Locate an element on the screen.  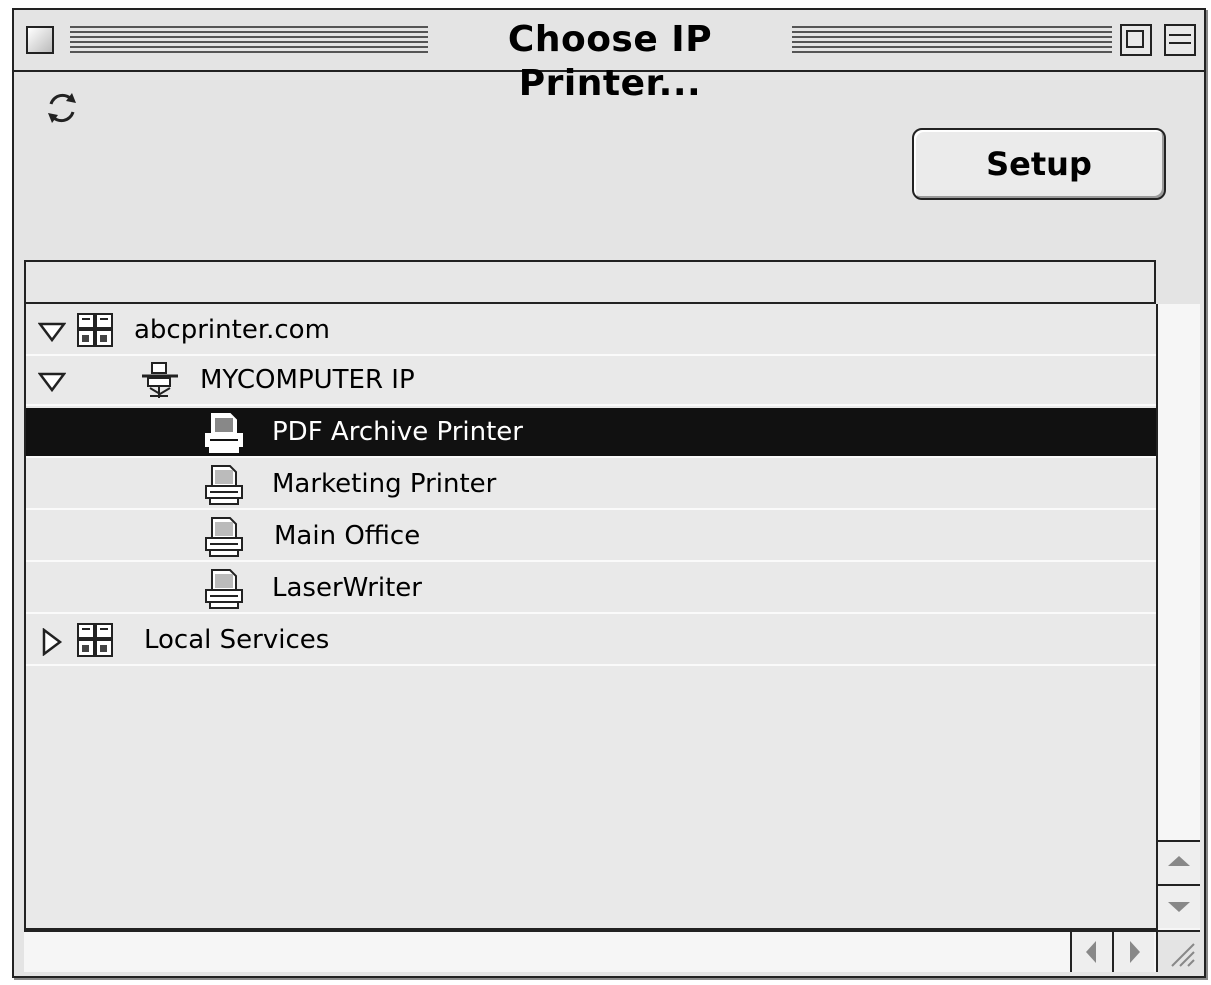
scroll-up-arrow-icon is located at coordinates (1179, 862).